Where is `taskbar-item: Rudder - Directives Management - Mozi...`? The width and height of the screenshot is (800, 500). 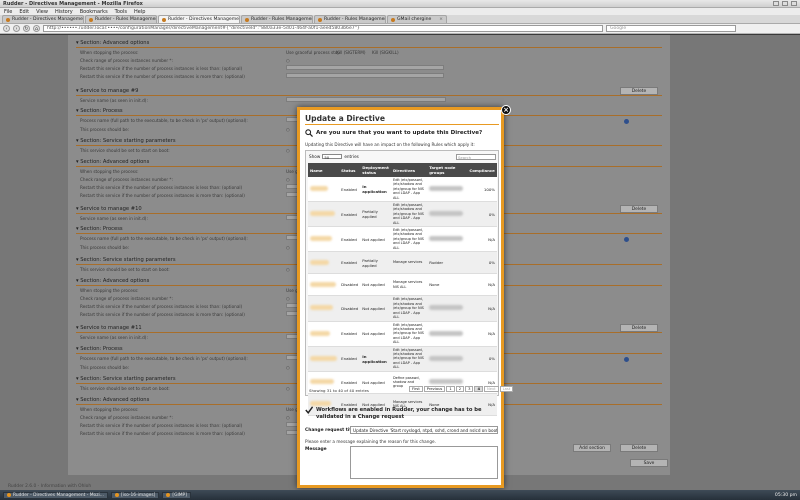 taskbar-item: Rudder - Directives Management - Mozi... is located at coordinates (55, 495).